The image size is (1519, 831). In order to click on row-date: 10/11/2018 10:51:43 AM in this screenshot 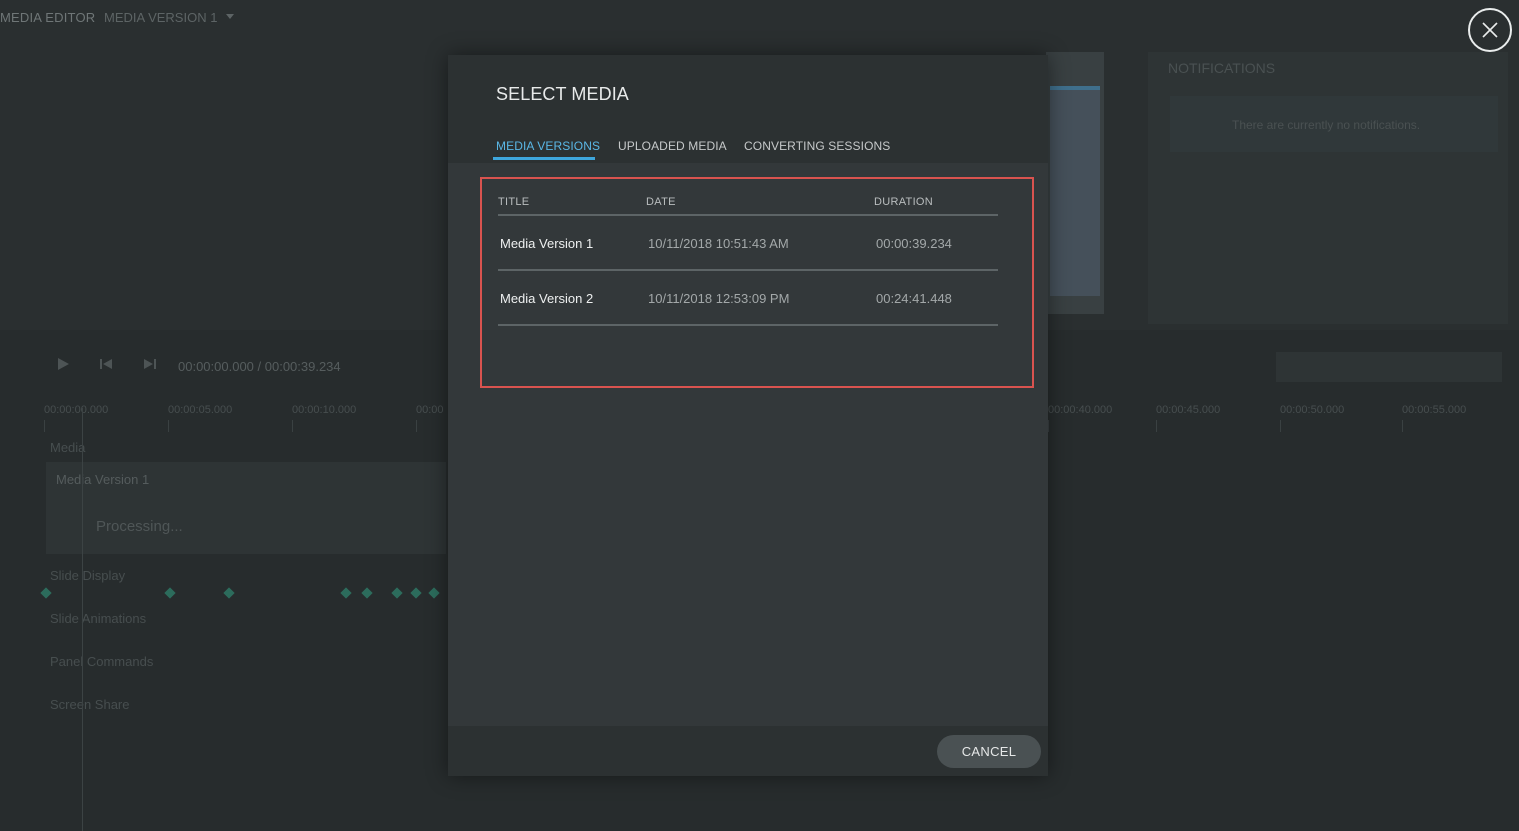, I will do `click(718, 243)`.